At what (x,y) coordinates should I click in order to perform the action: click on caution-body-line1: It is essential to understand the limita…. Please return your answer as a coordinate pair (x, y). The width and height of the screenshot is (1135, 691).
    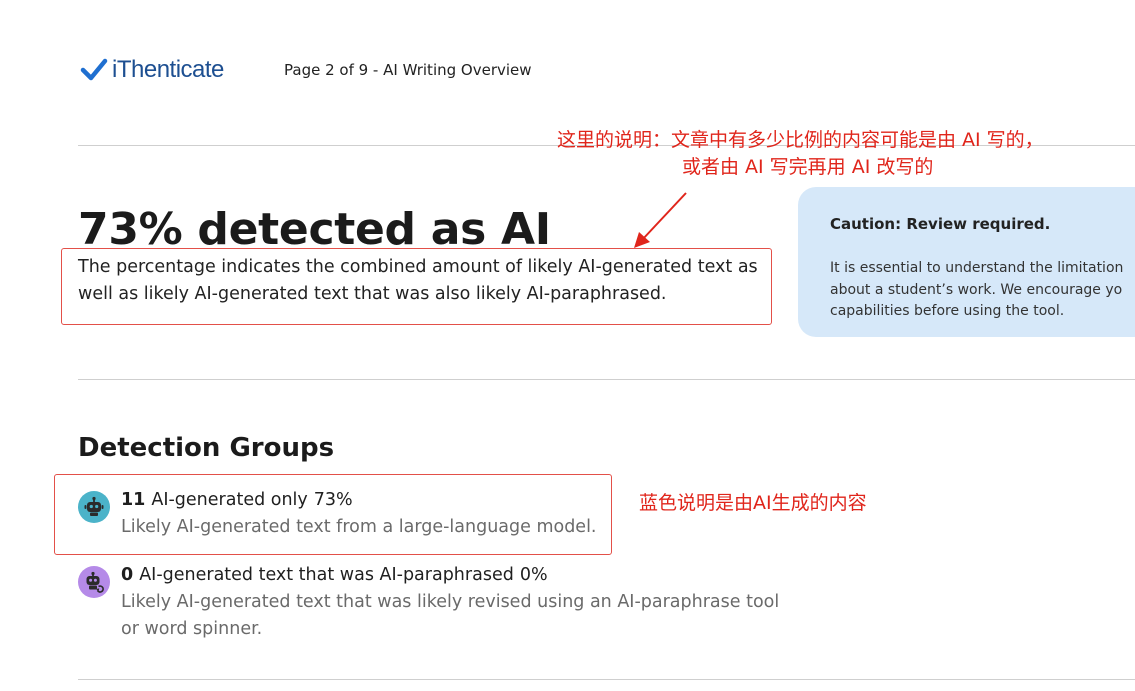
    Looking at the image, I should click on (977, 268).